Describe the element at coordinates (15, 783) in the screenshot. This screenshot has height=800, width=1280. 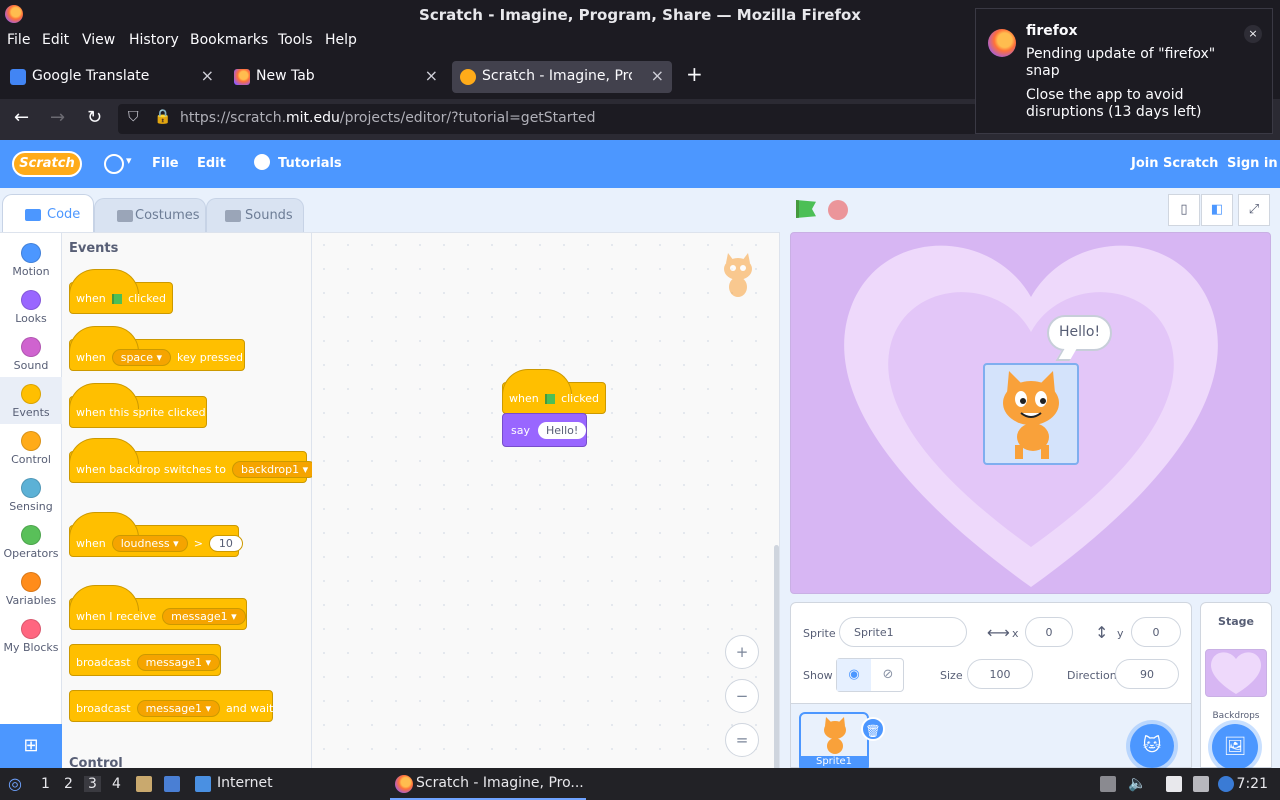
I see `start-menu-icon: ◎` at that location.